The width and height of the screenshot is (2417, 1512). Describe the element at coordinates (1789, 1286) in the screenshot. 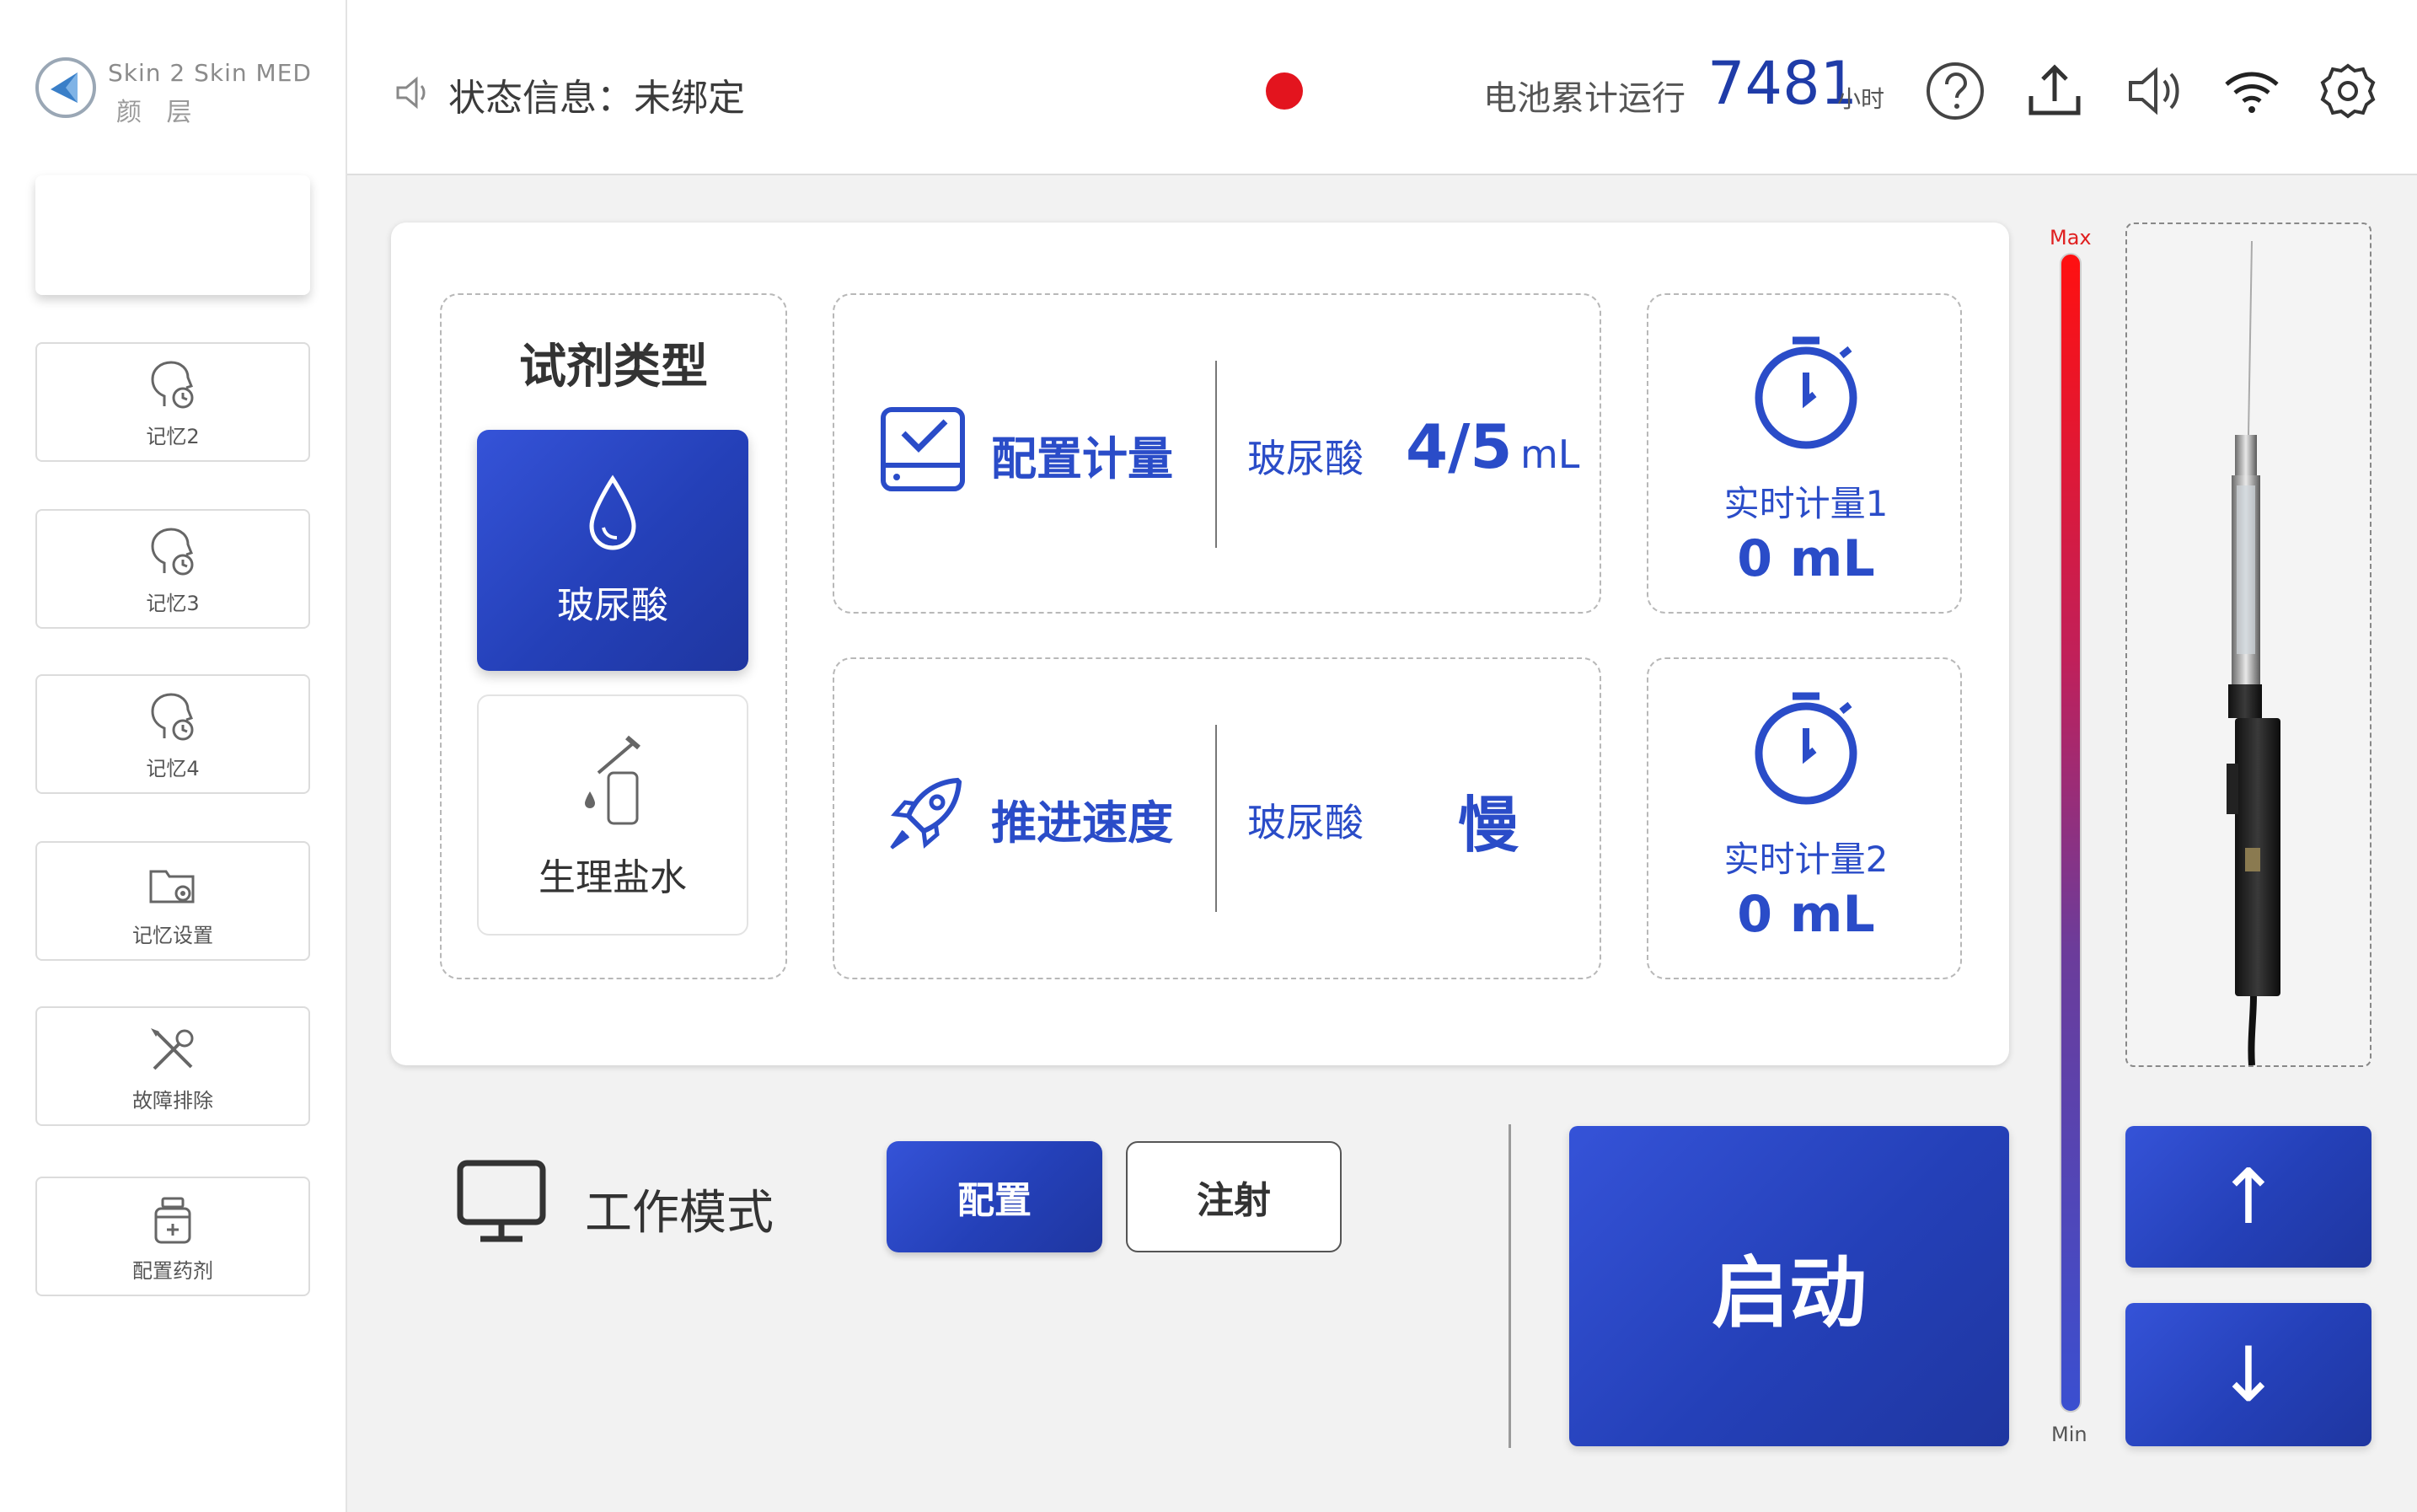

I see `start-button: 启动` at that location.